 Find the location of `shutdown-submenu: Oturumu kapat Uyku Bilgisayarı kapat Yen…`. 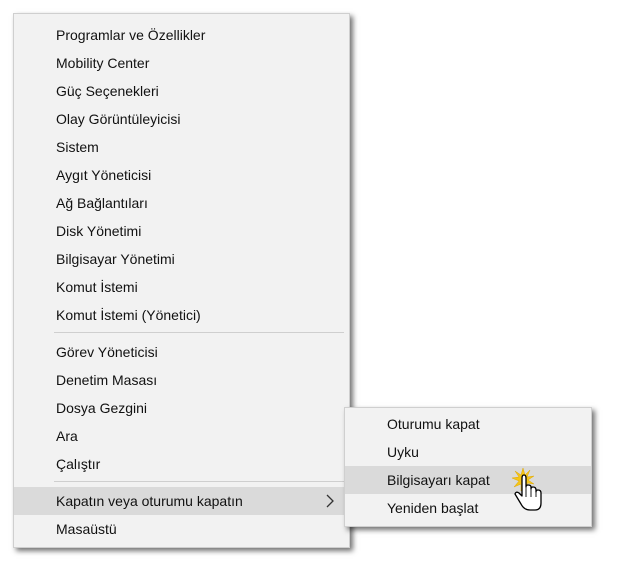

shutdown-submenu: Oturumu kapat Uyku Bilgisayarı kapat Yen… is located at coordinates (468, 467).